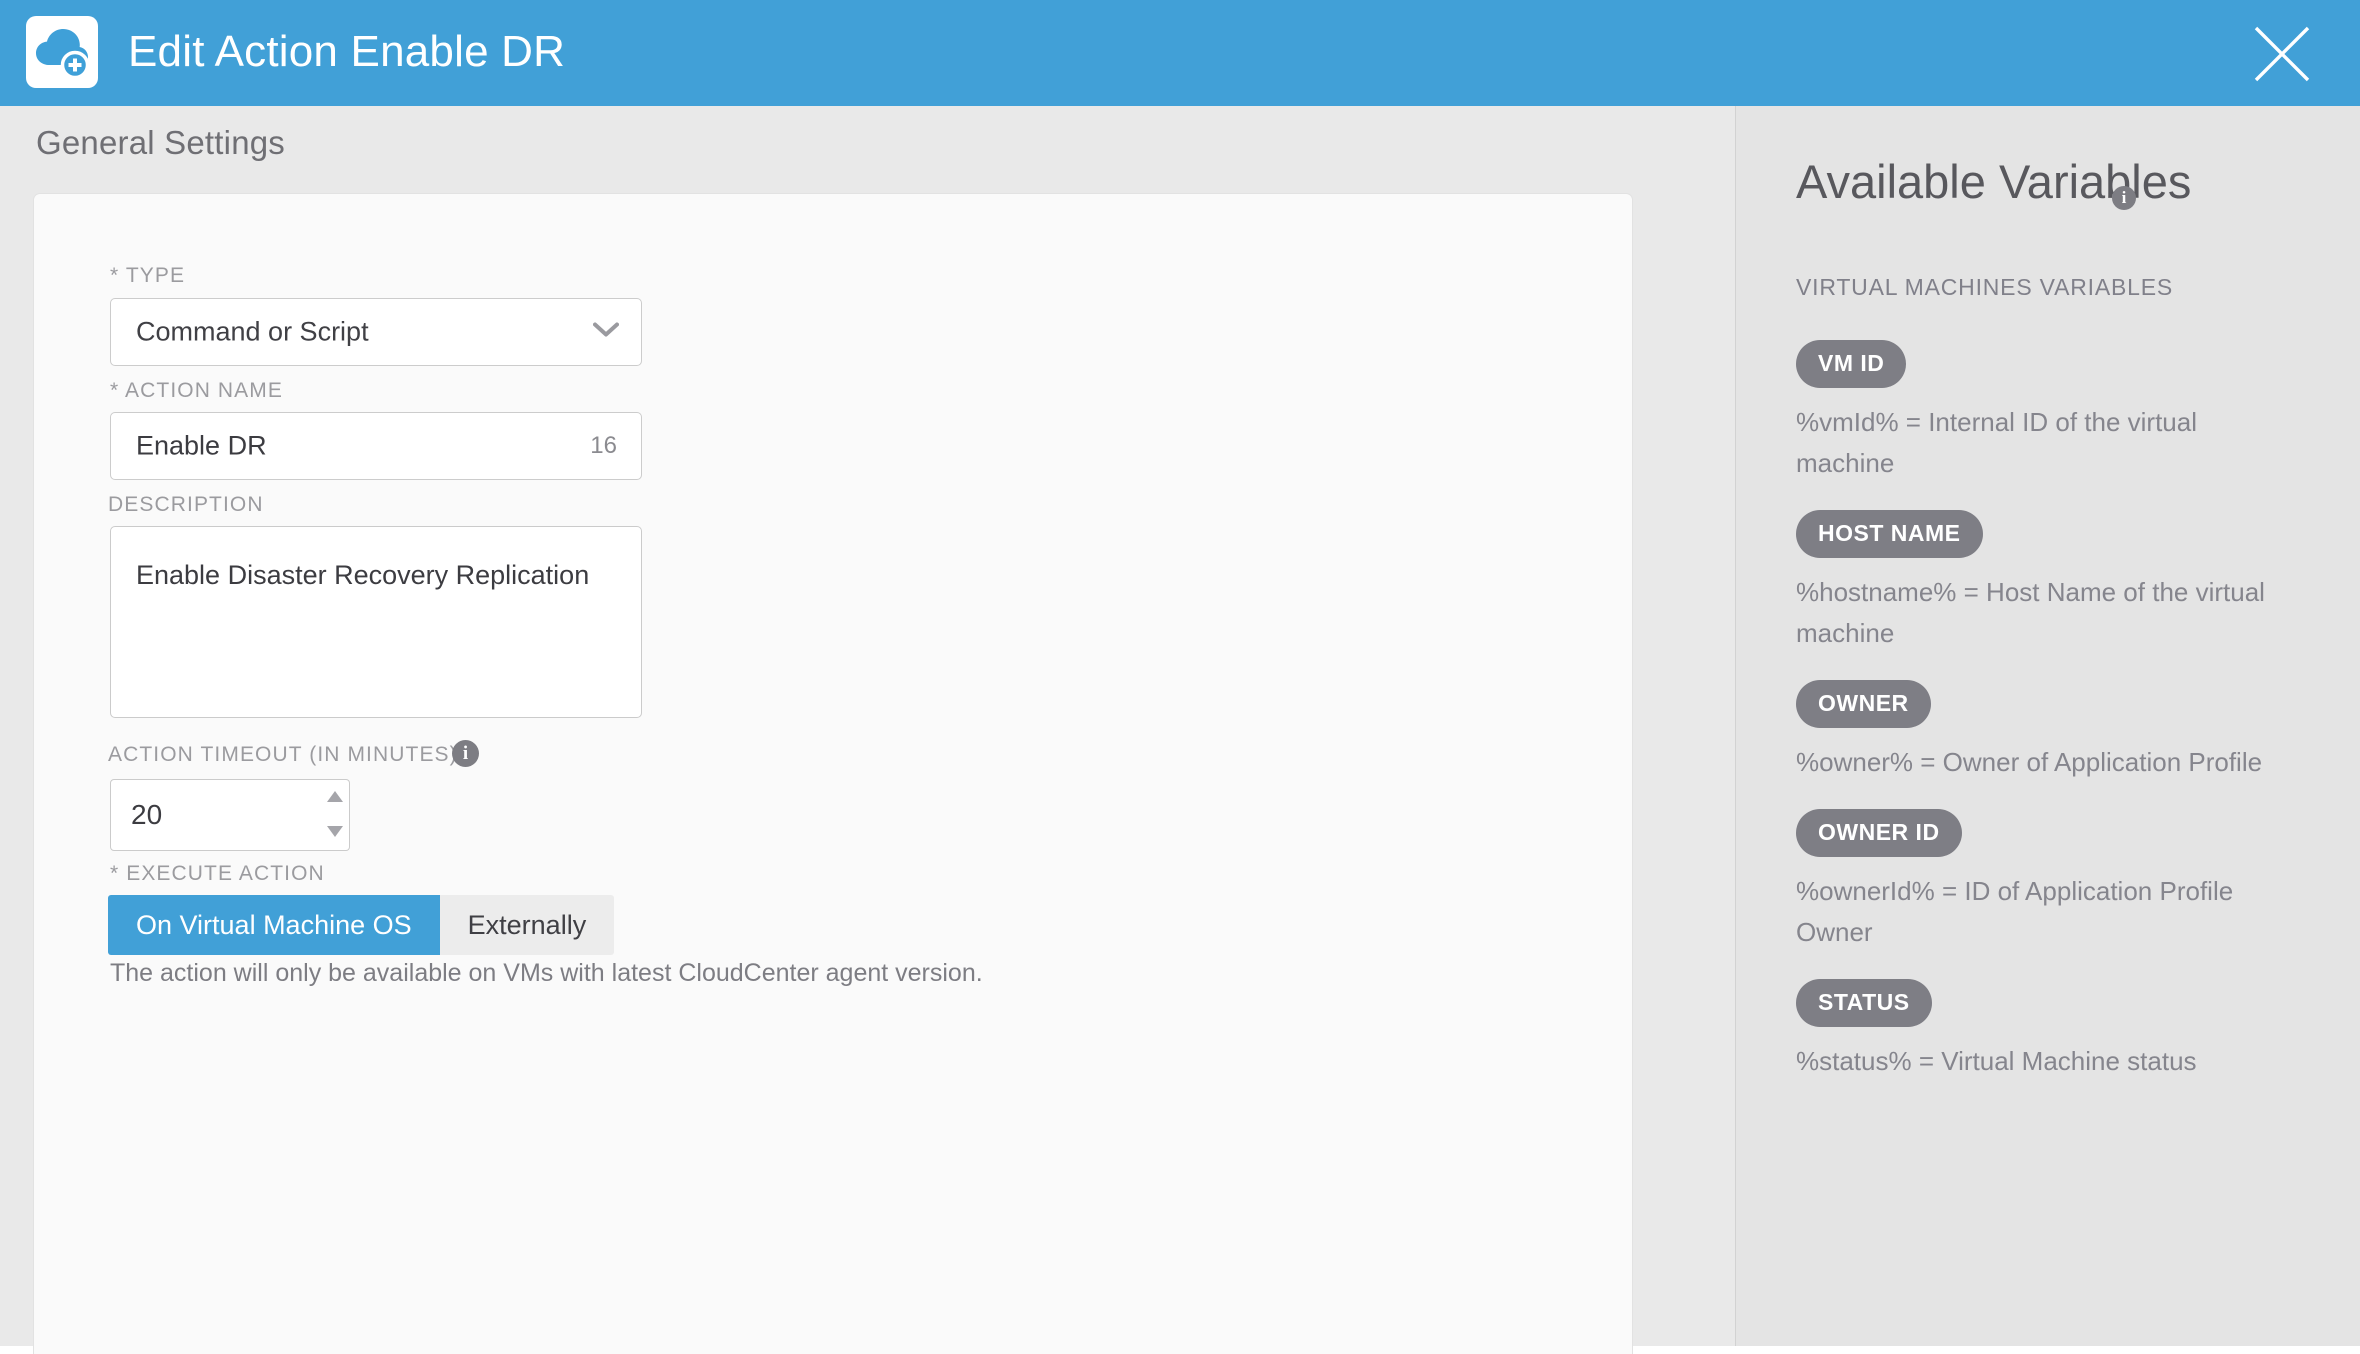 This screenshot has width=2360, height=1354. What do you see at coordinates (201, 445) in the screenshot?
I see `action-name-value: Enable DR` at bounding box center [201, 445].